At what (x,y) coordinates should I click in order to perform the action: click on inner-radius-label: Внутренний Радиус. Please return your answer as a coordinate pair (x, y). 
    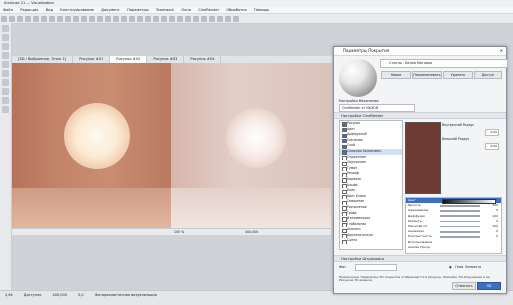
    Looking at the image, I should click on (458, 125).